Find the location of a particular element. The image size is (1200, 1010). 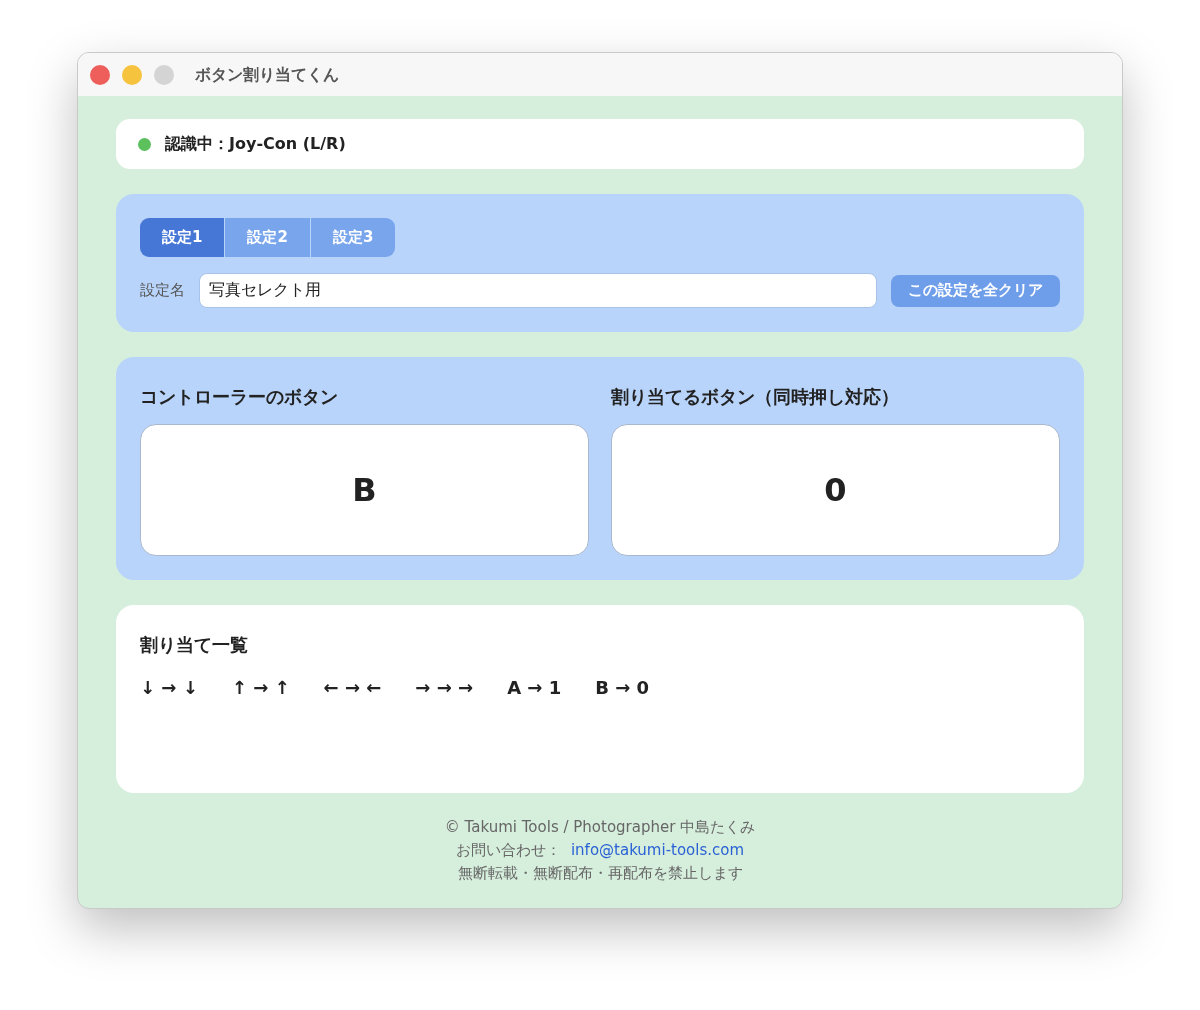

email-link: info@takumi-tools.com is located at coordinates (657, 850).